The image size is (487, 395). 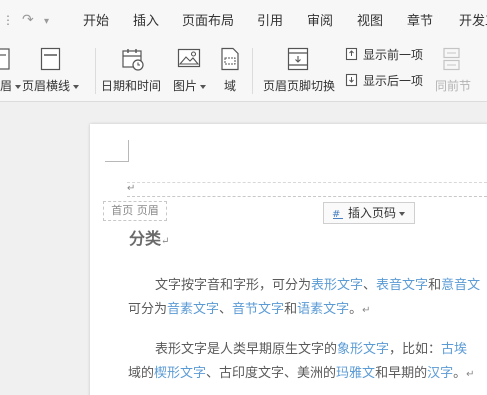 I want to click on document-icon, so click(x=5, y=59).